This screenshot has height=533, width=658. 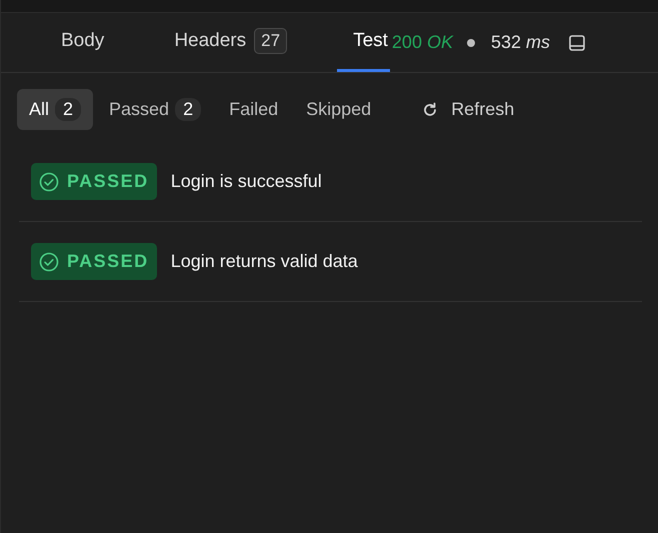 What do you see at coordinates (271, 41) in the screenshot?
I see `count-badge: 27` at bounding box center [271, 41].